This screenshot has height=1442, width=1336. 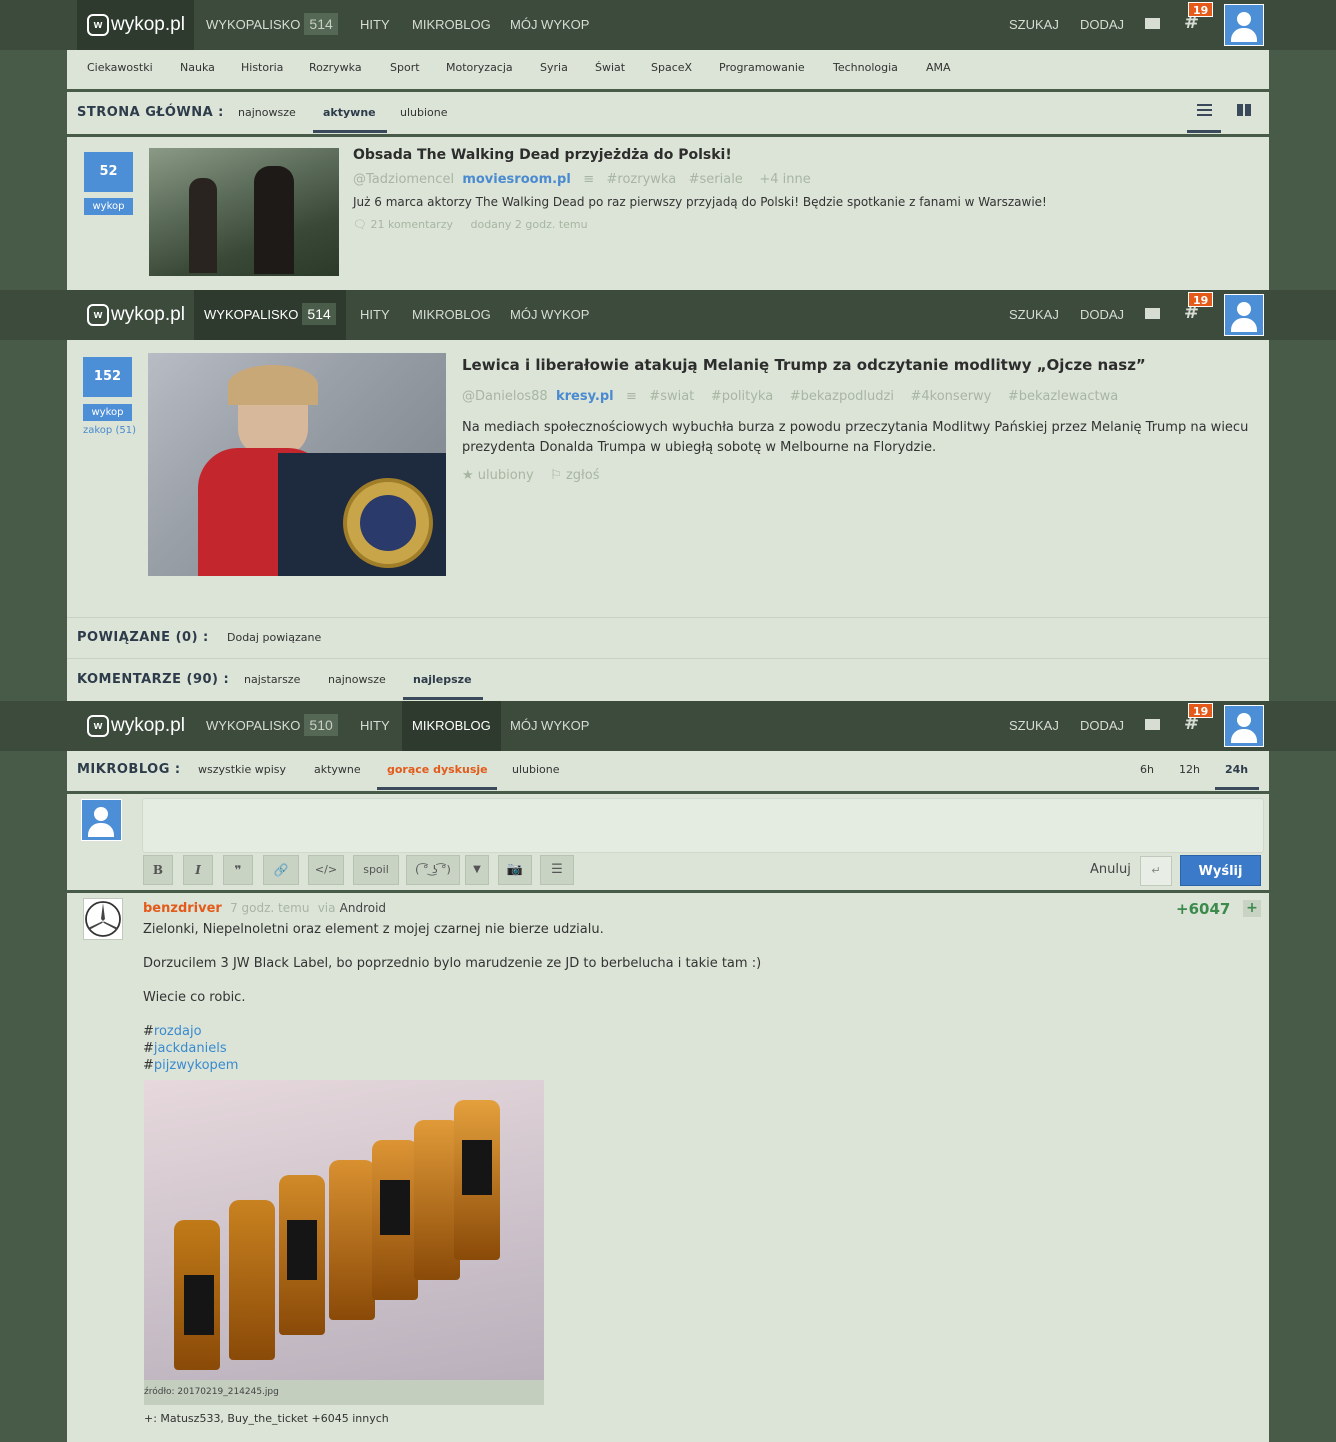 I want to click on author-avatar, so click(x=103, y=919).